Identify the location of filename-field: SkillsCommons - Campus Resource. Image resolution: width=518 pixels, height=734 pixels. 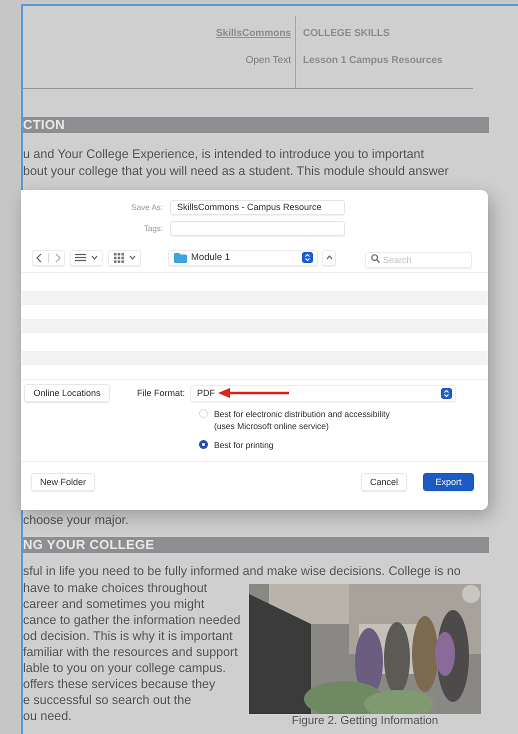
(257, 207).